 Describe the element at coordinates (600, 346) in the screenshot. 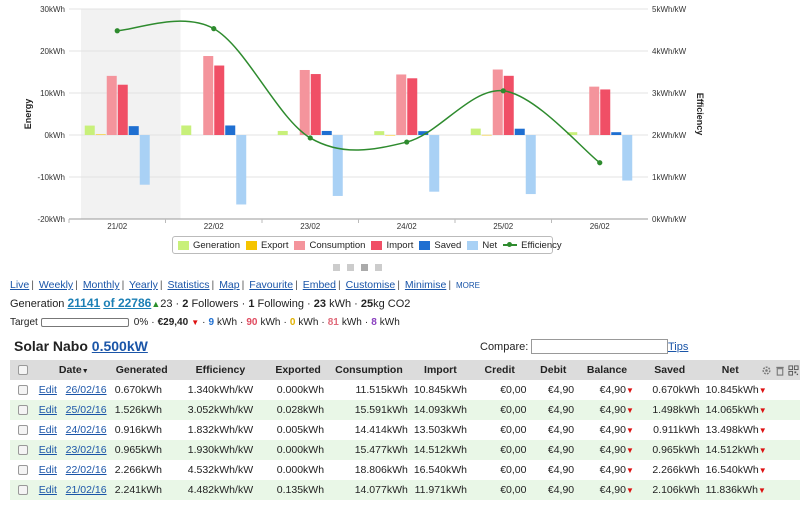

I see `compare-input` at that location.